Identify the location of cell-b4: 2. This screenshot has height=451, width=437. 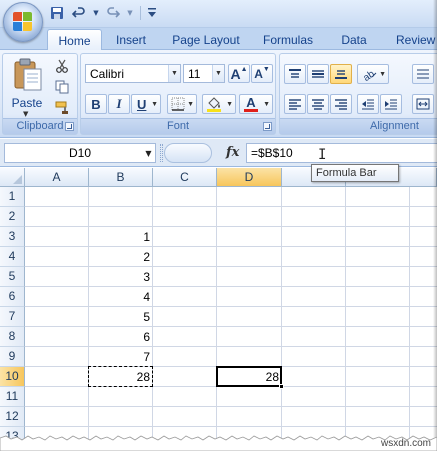
(120, 258).